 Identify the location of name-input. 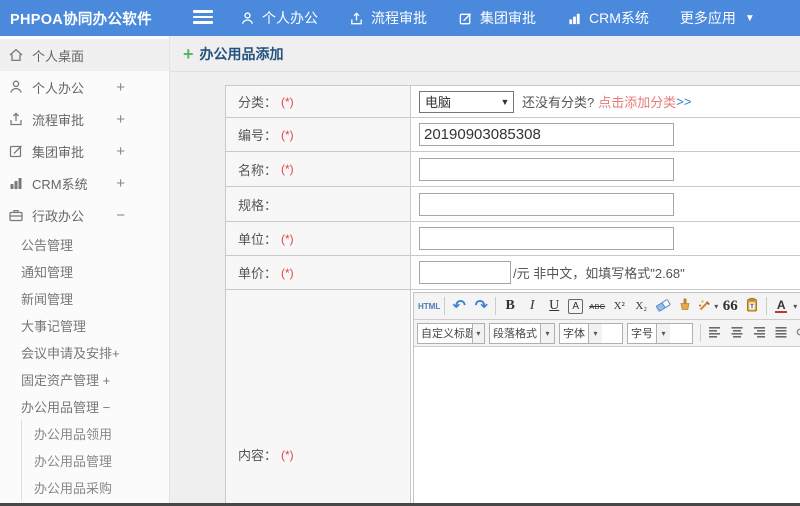
(546, 169).